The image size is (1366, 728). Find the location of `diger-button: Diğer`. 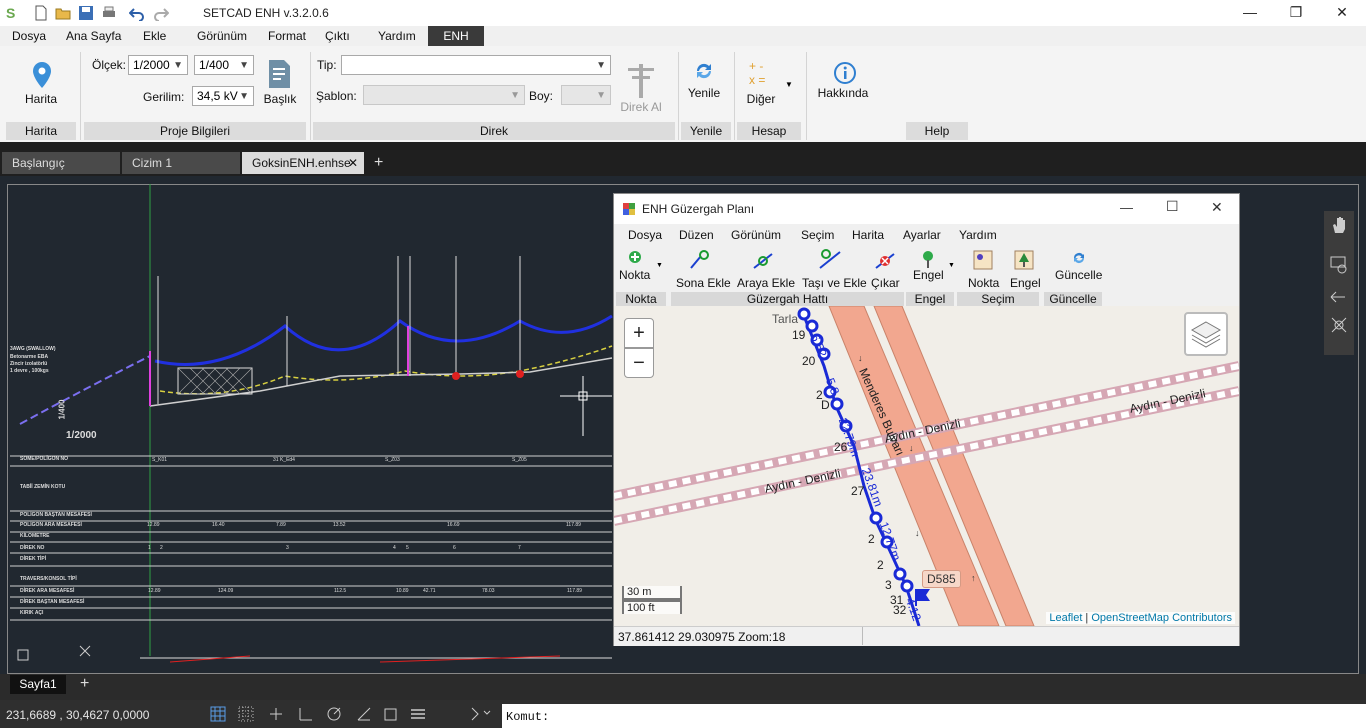

diger-button: Diğer is located at coordinates (761, 99).